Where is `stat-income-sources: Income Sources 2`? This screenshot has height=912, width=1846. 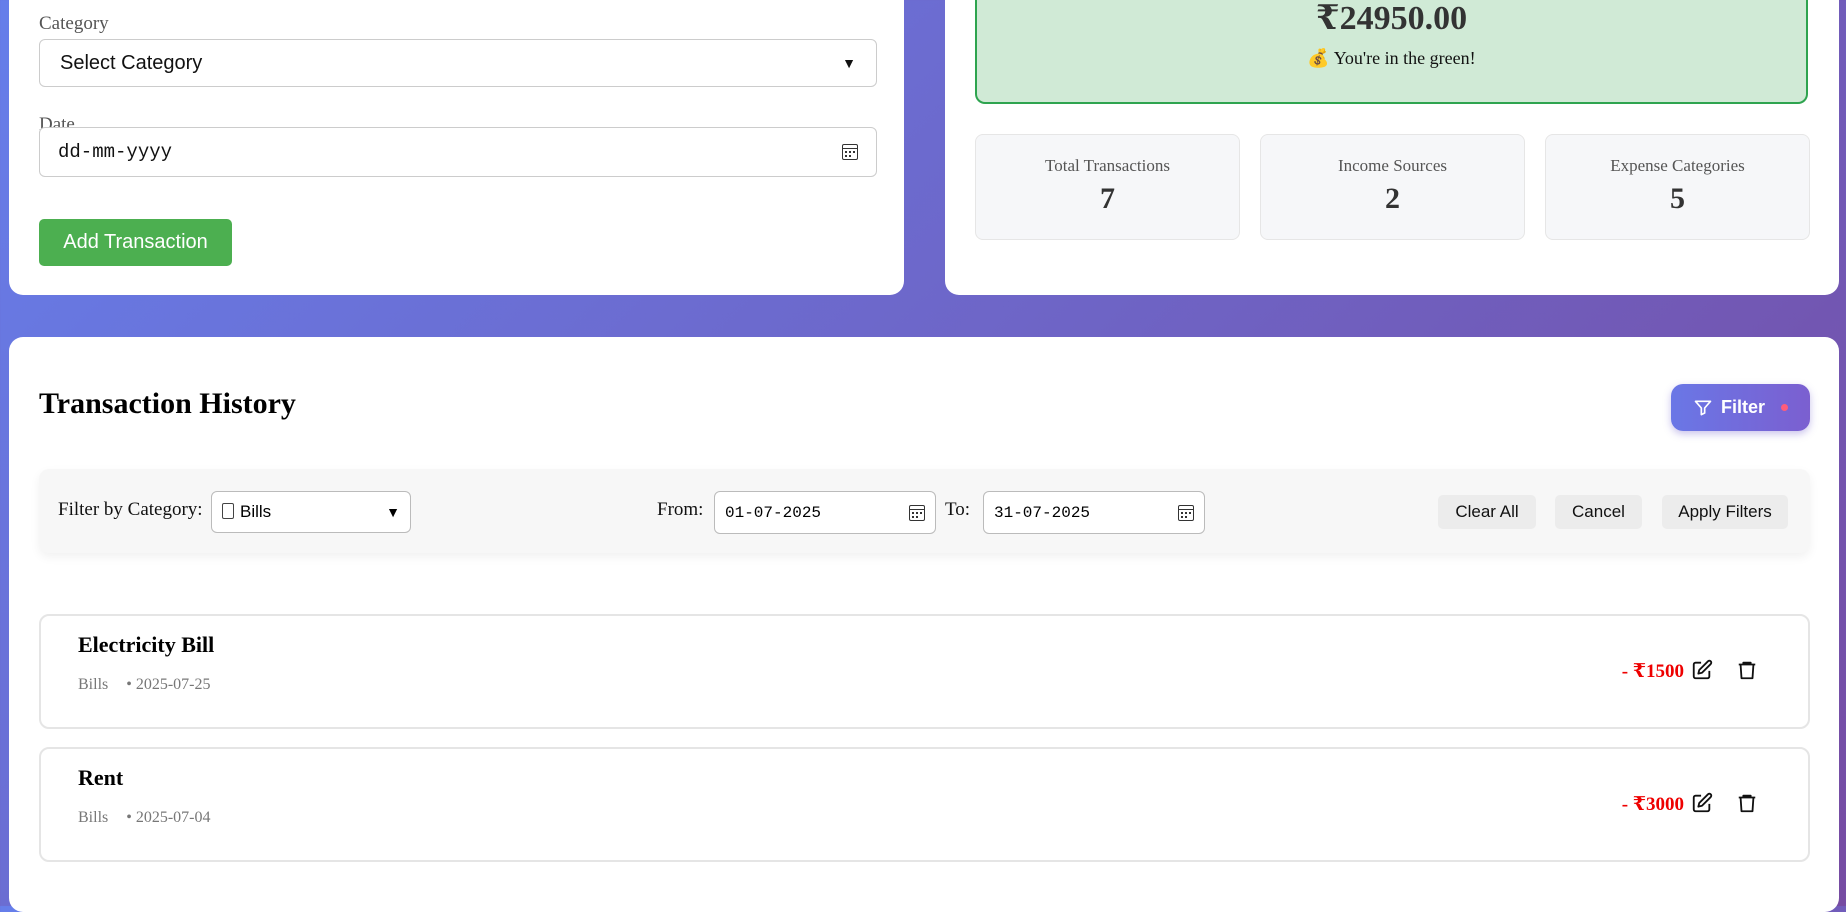 stat-income-sources: Income Sources 2 is located at coordinates (1392, 187).